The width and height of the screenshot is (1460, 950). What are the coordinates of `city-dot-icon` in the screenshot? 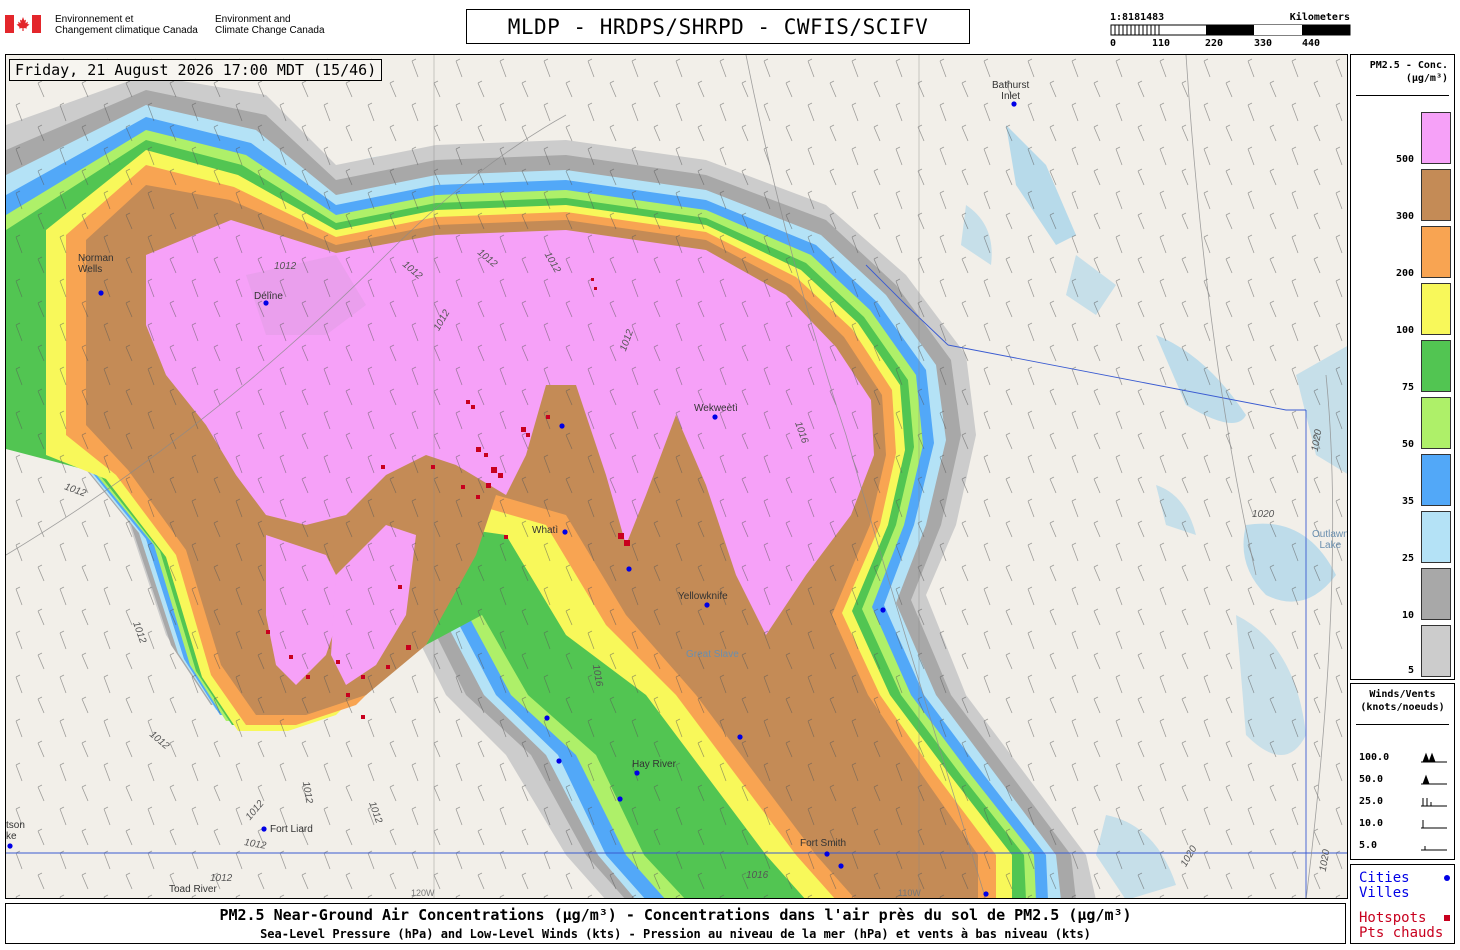 It's located at (1447, 878).